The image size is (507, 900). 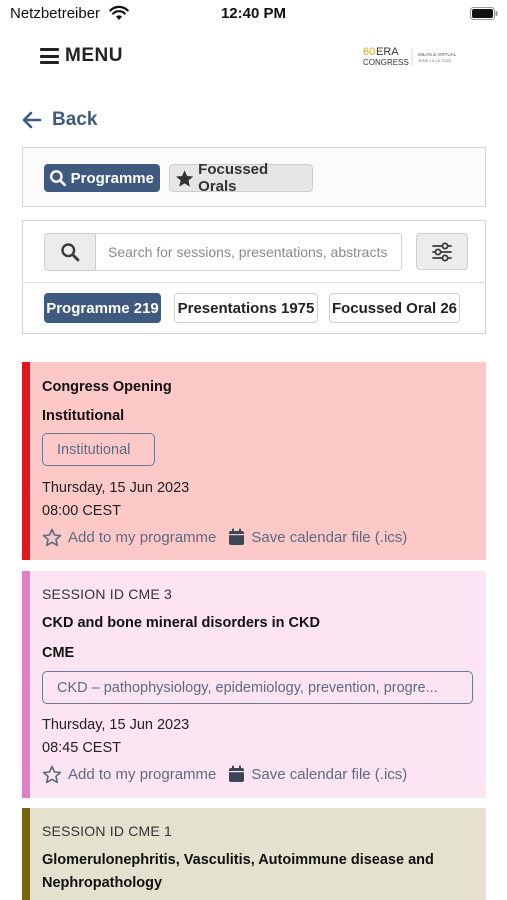 What do you see at coordinates (248, 252) in the screenshot?
I see `search-input` at bounding box center [248, 252].